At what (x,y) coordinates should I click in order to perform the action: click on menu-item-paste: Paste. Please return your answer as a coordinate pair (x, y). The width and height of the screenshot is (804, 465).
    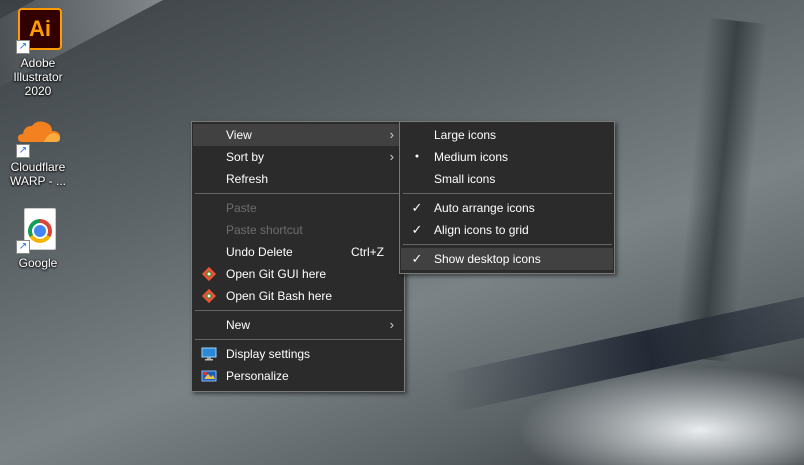
    Looking at the image, I should click on (298, 208).